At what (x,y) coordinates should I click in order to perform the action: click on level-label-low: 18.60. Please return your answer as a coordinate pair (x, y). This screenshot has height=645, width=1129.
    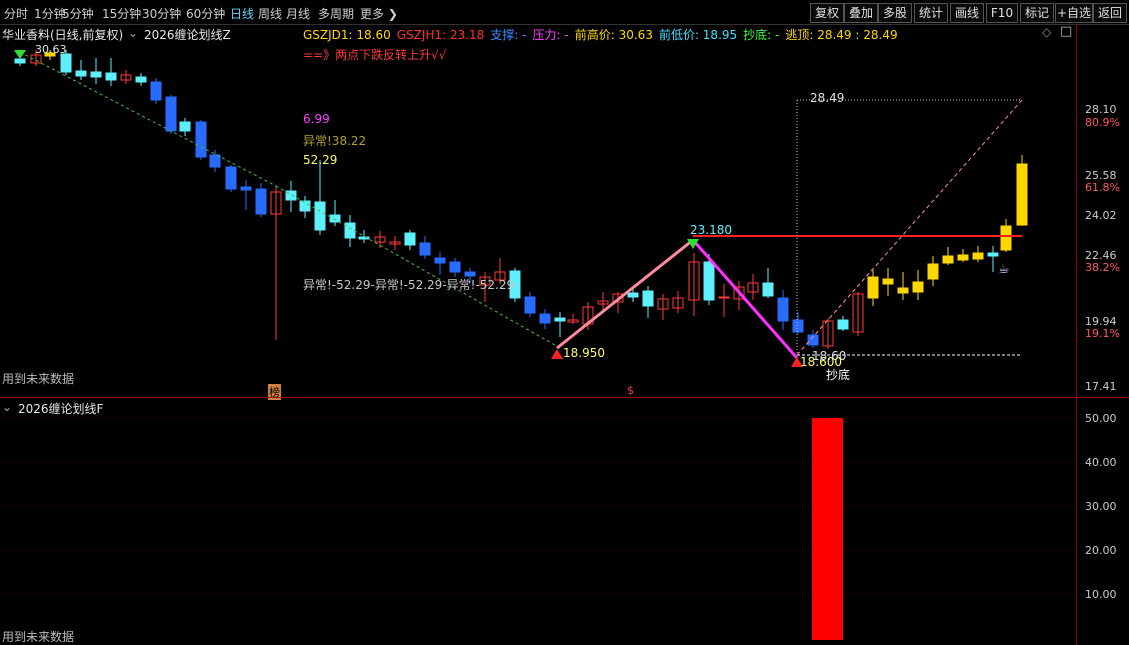
    Looking at the image, I should click on (829, 356).